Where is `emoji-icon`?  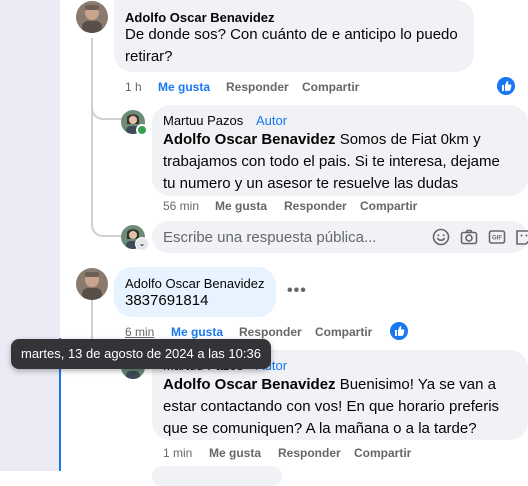
emoji-icon is located at coordinates (441, 237).